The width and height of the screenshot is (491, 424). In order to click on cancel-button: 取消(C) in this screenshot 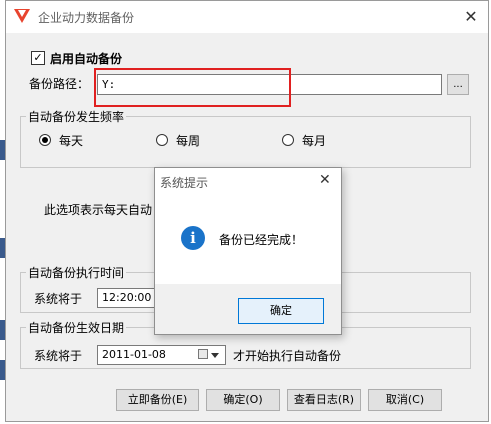, I will do `click(405, 400)`.